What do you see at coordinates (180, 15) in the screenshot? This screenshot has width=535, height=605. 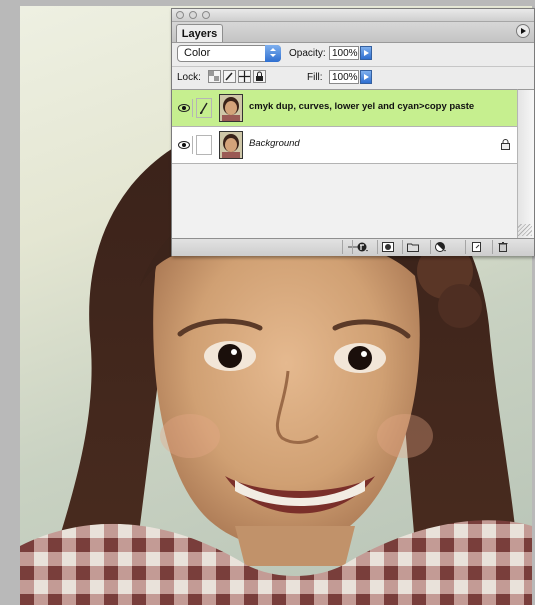 I see `close-window-button` at bounding box center [180, 15].